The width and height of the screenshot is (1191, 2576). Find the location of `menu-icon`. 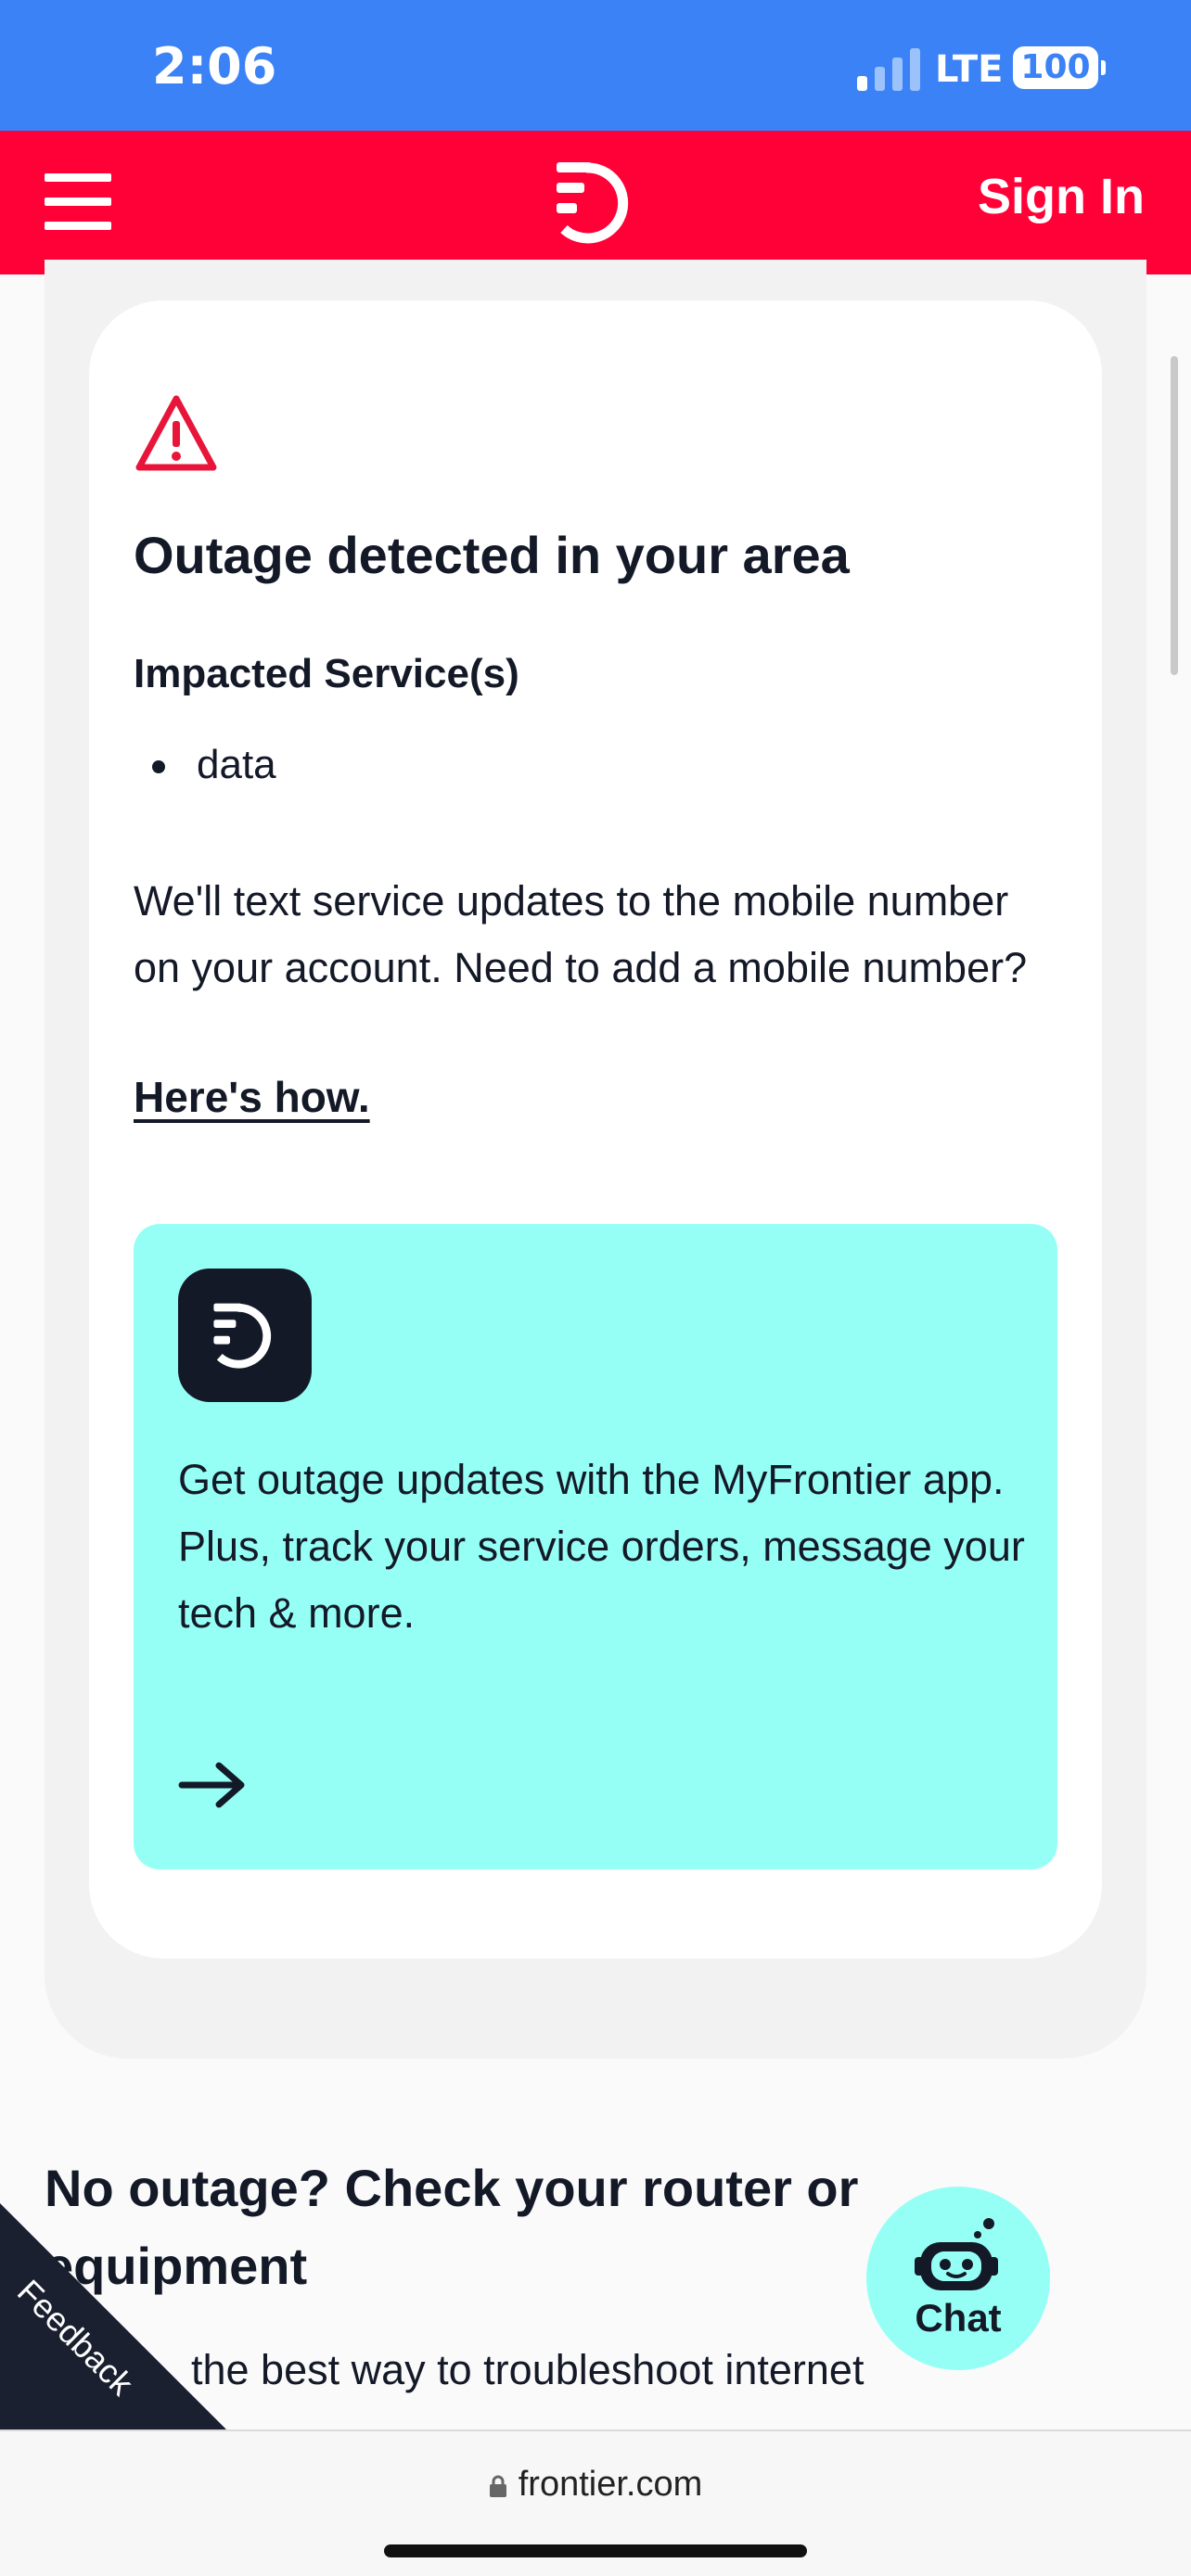

menu-icon is located at coordinates (78, 201).